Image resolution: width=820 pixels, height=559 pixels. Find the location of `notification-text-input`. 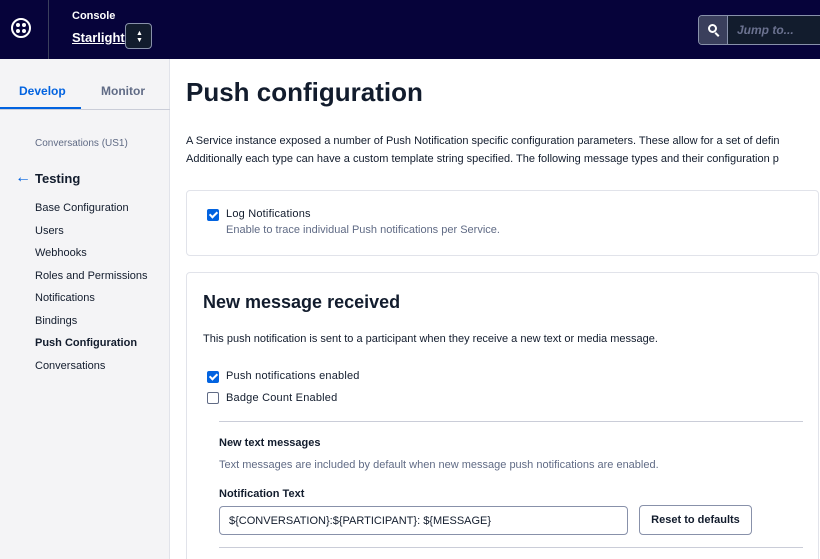

notification-text-input is located at coordinates (423, 520).